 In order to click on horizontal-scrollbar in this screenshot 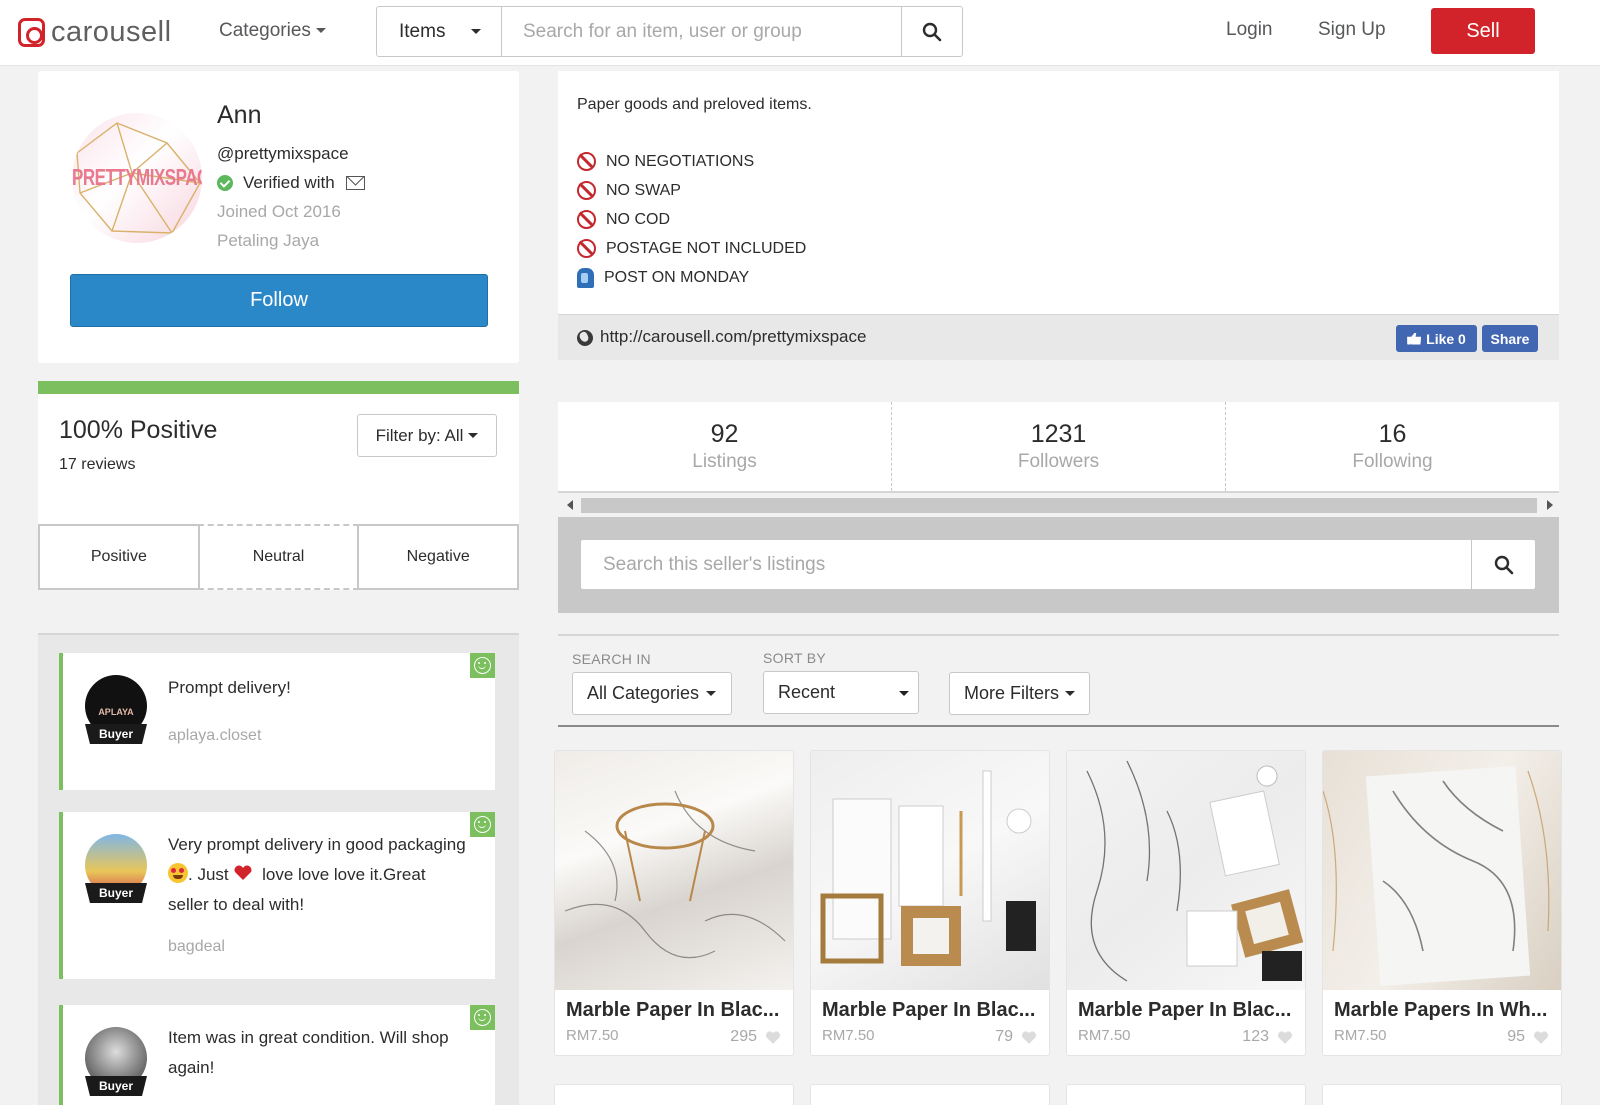, I will do `click(1058, 504)`.